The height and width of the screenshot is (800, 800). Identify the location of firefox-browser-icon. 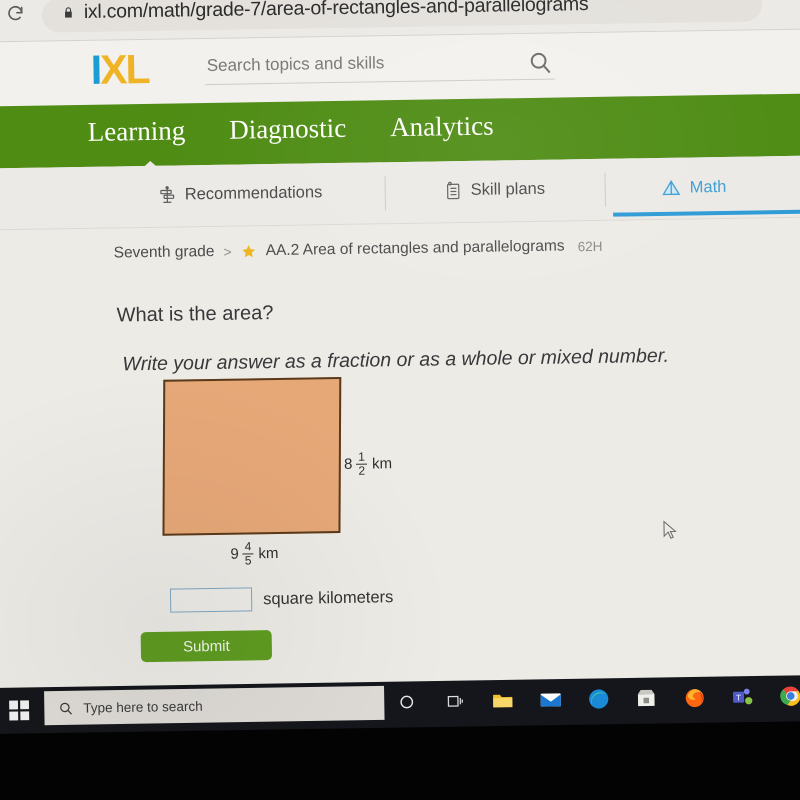
(694, 697).